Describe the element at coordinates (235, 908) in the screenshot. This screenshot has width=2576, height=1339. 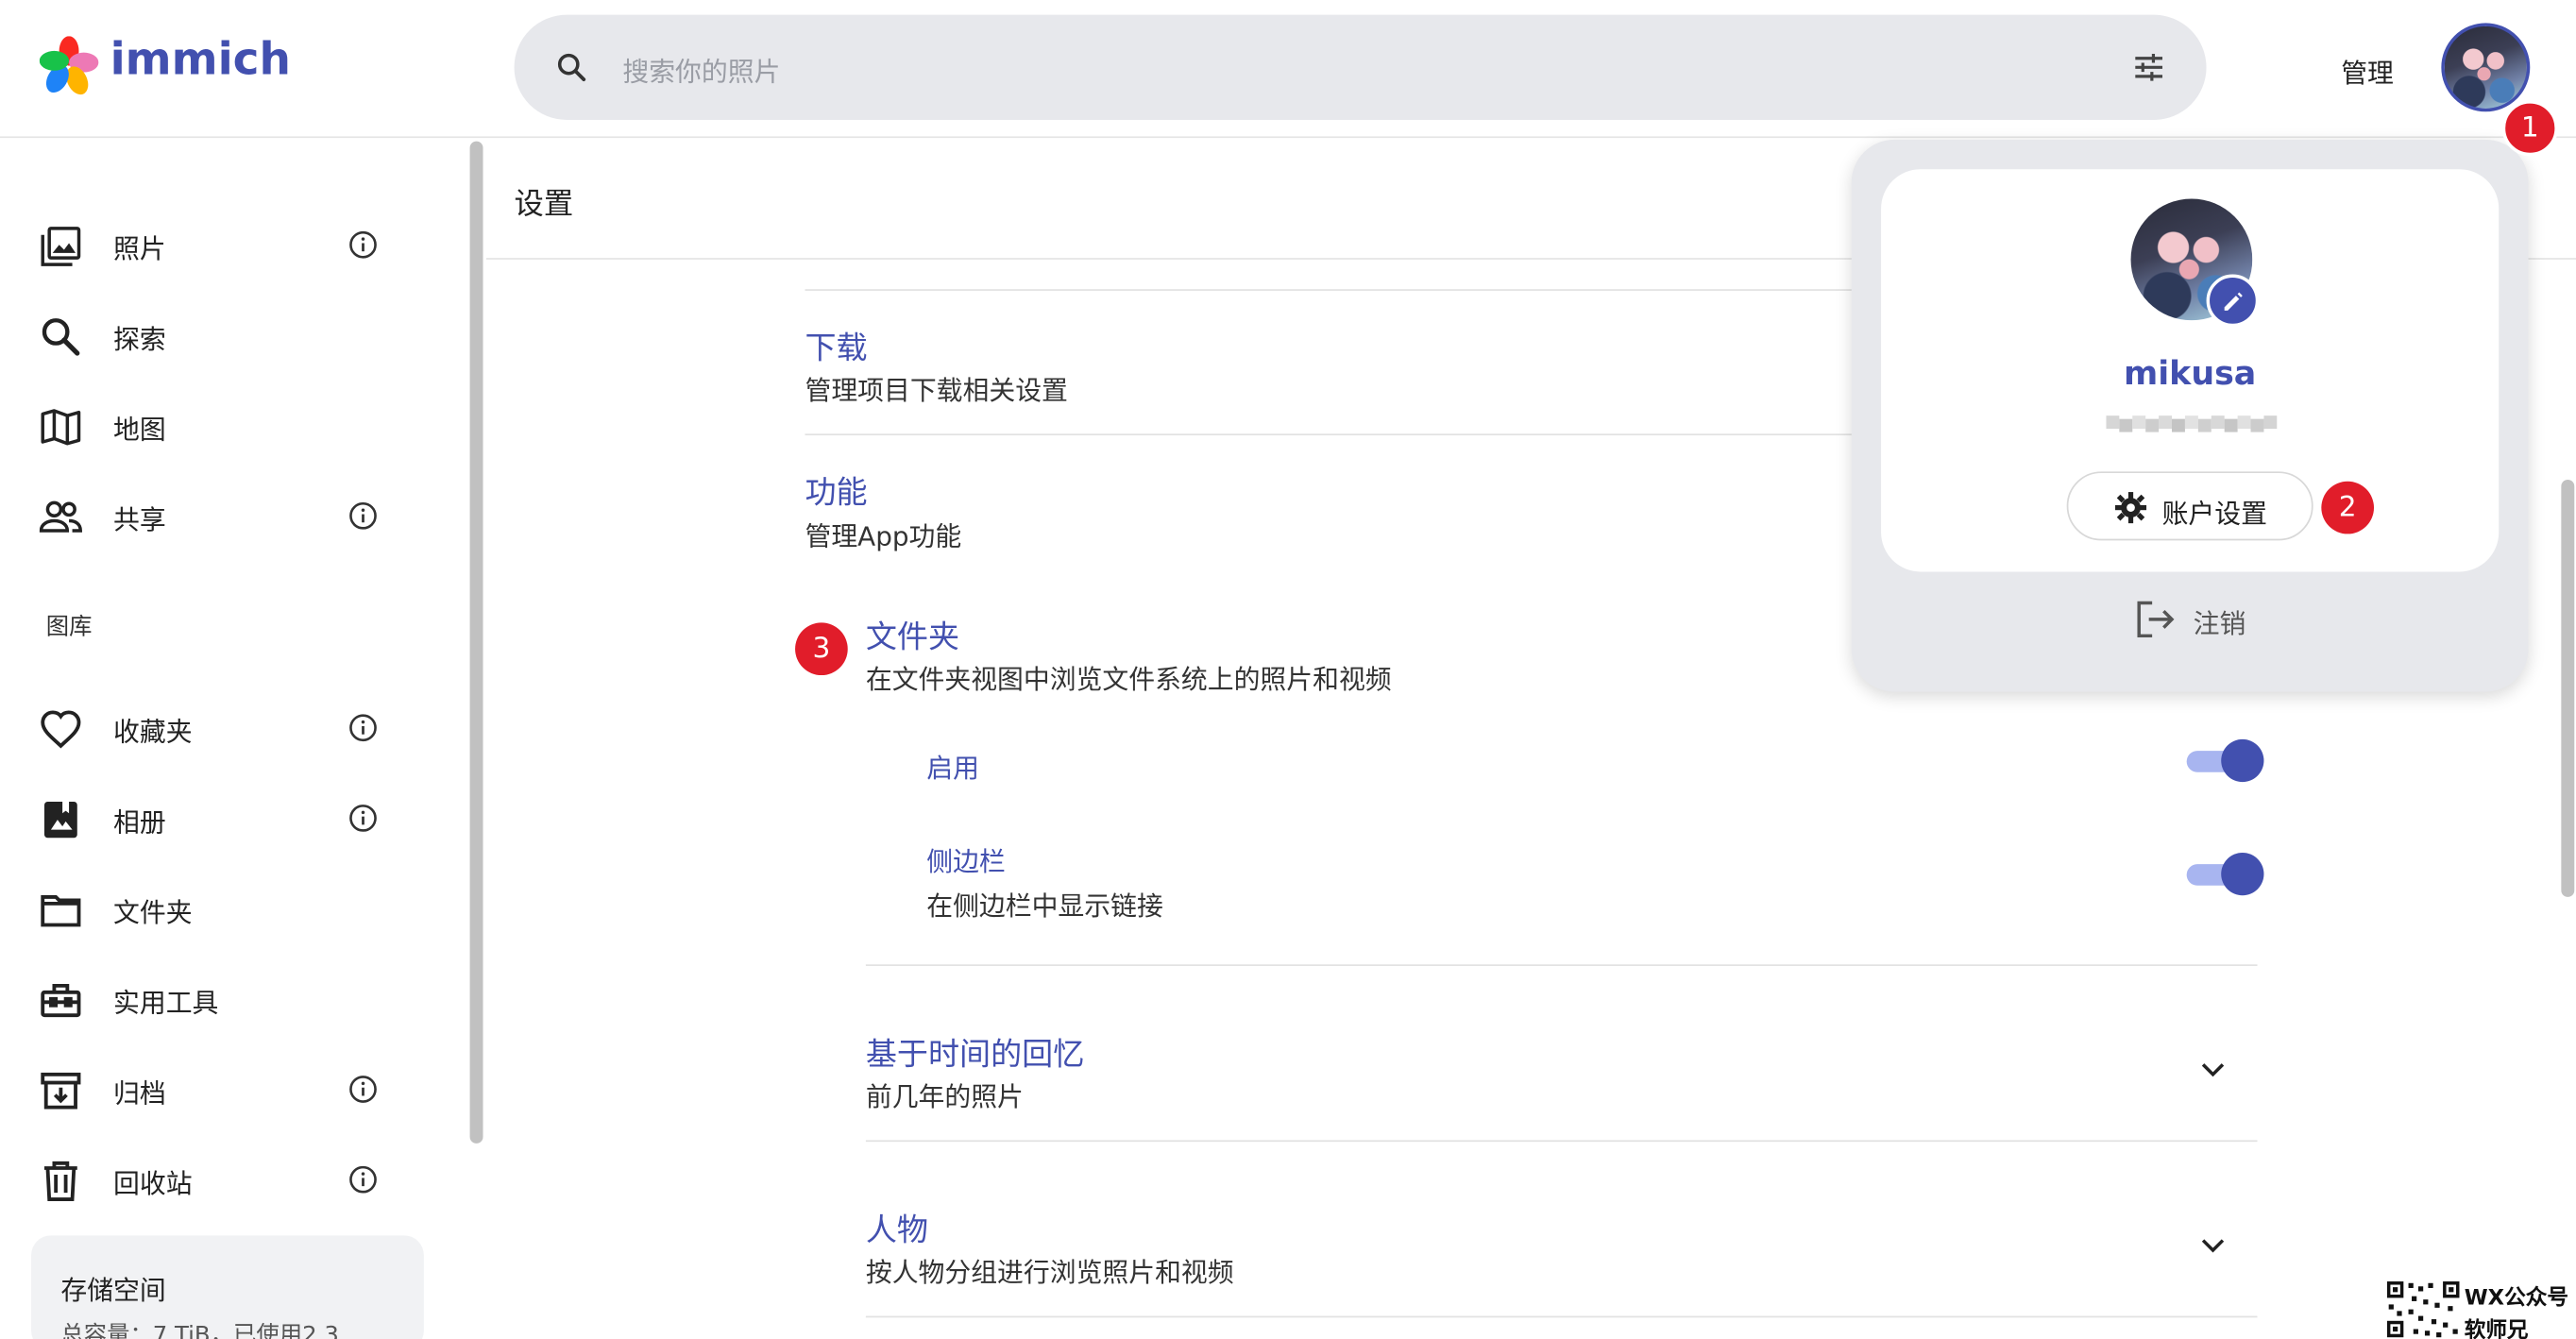
I see `sidebar-item-folders: 文件夹` at that location.